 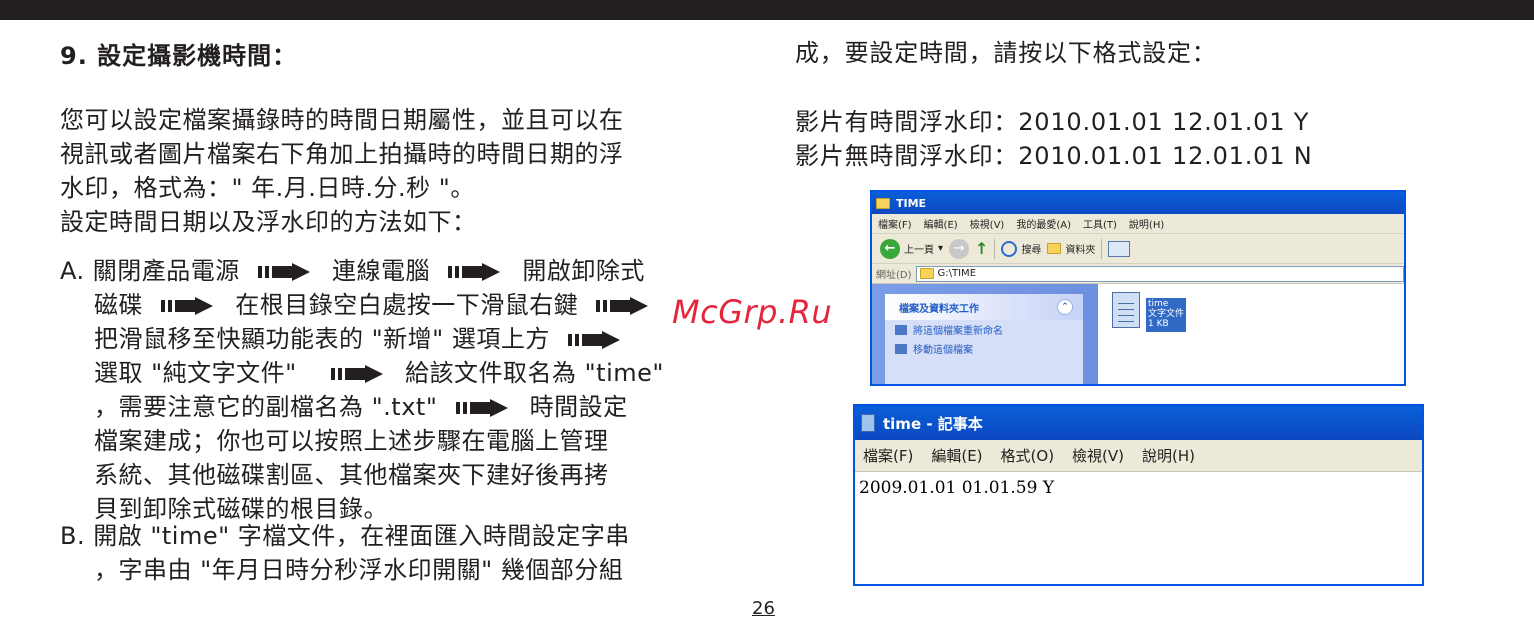 I want to click on up-folder-icon: ↑, so click(x=982, y=248).